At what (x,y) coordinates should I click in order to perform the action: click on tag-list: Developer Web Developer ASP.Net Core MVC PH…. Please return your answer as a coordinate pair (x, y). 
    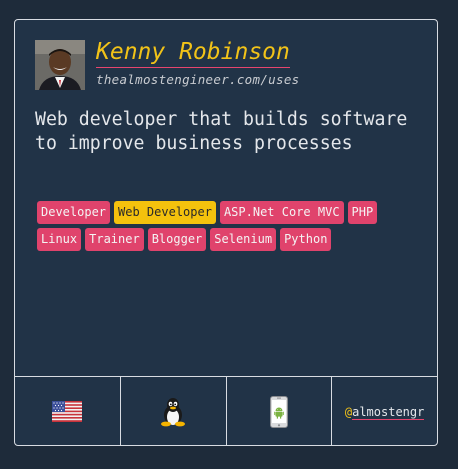
    Looking at the image, I should click on (227, 226).